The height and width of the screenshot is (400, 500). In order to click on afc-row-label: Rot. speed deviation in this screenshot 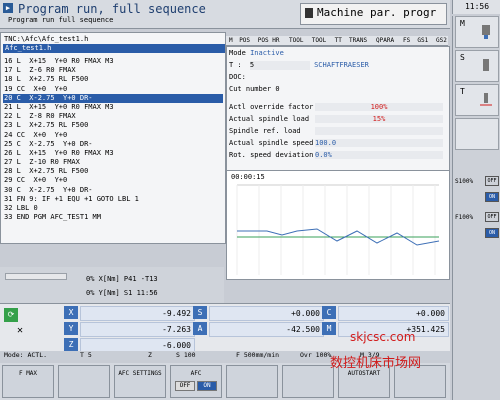, I will do `click(271, 155)`.